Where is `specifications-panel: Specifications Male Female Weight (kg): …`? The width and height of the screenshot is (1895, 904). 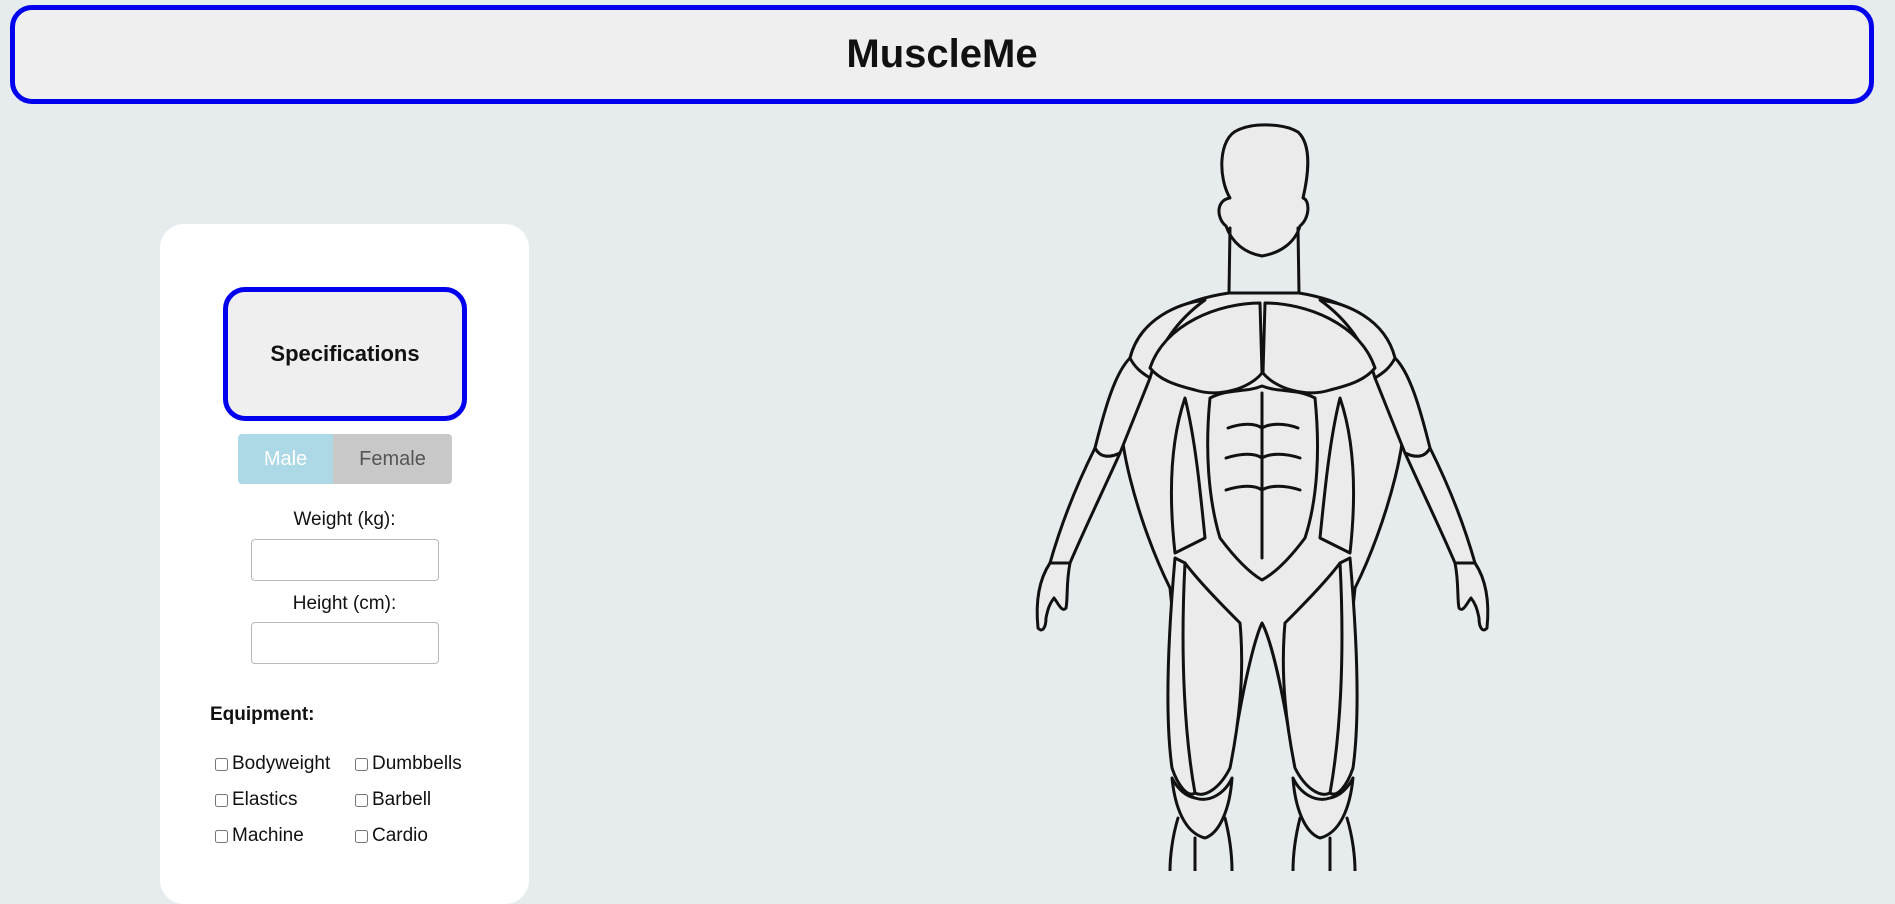
specifications-panel: Specifications Male Female Weight (kg): … is located at coordinates (344, 564).